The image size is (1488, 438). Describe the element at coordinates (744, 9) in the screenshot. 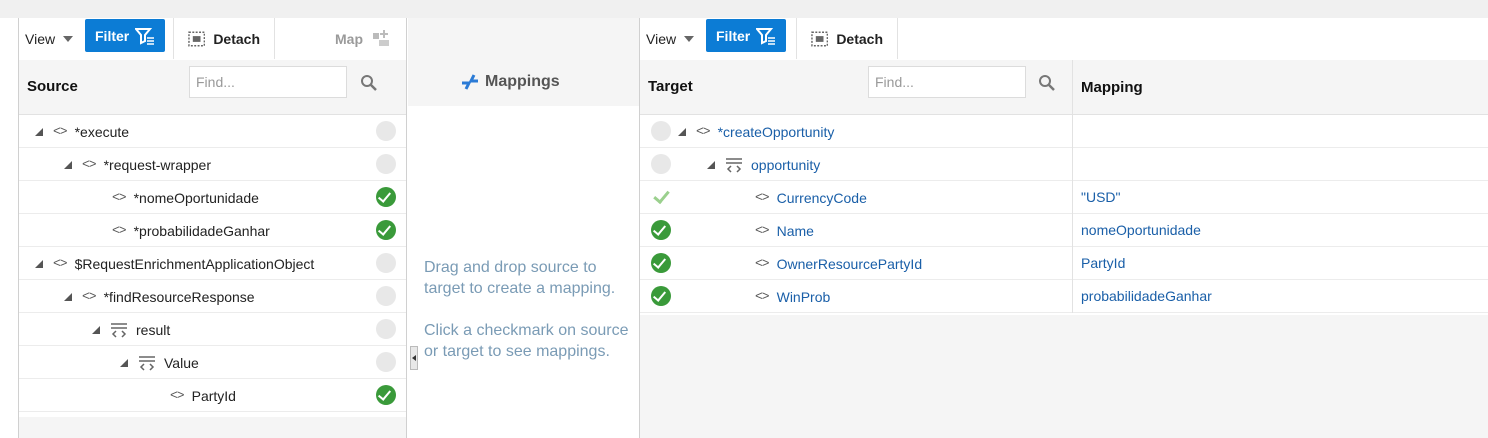

I see `top-strip` at that location.